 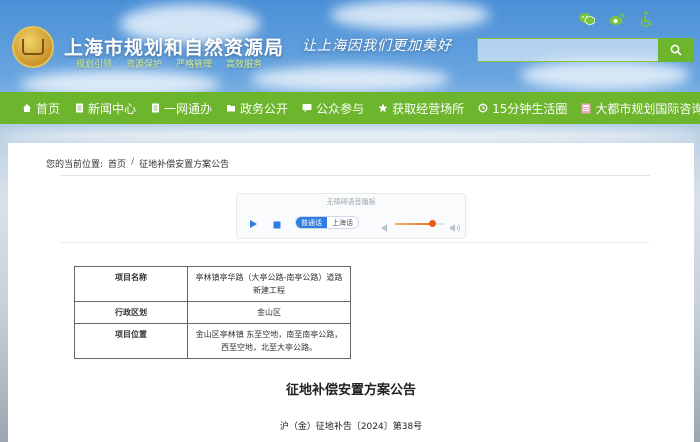 I want to click on table-key: 行政区划, so click(x=131, y=312).